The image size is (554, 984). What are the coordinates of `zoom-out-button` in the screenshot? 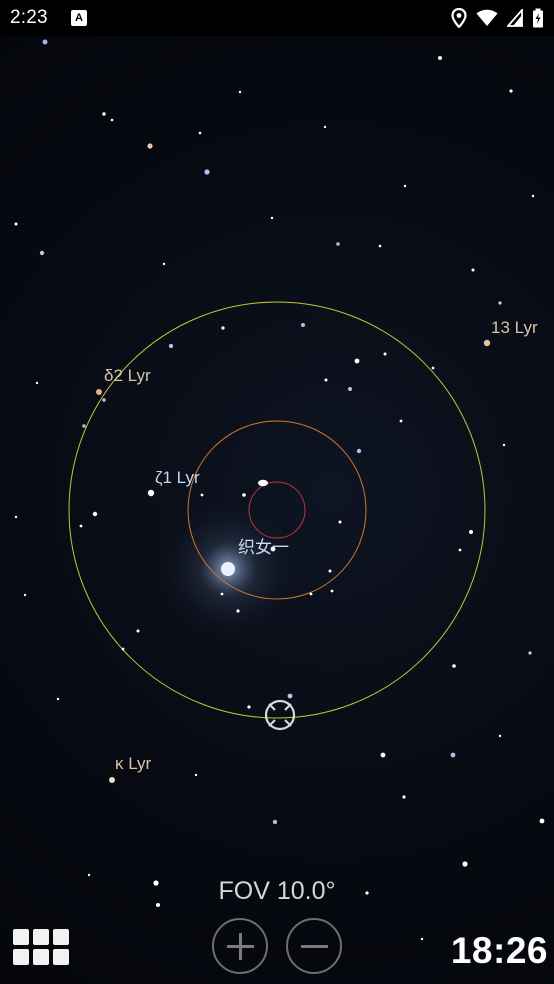 It's located at (314, 946).